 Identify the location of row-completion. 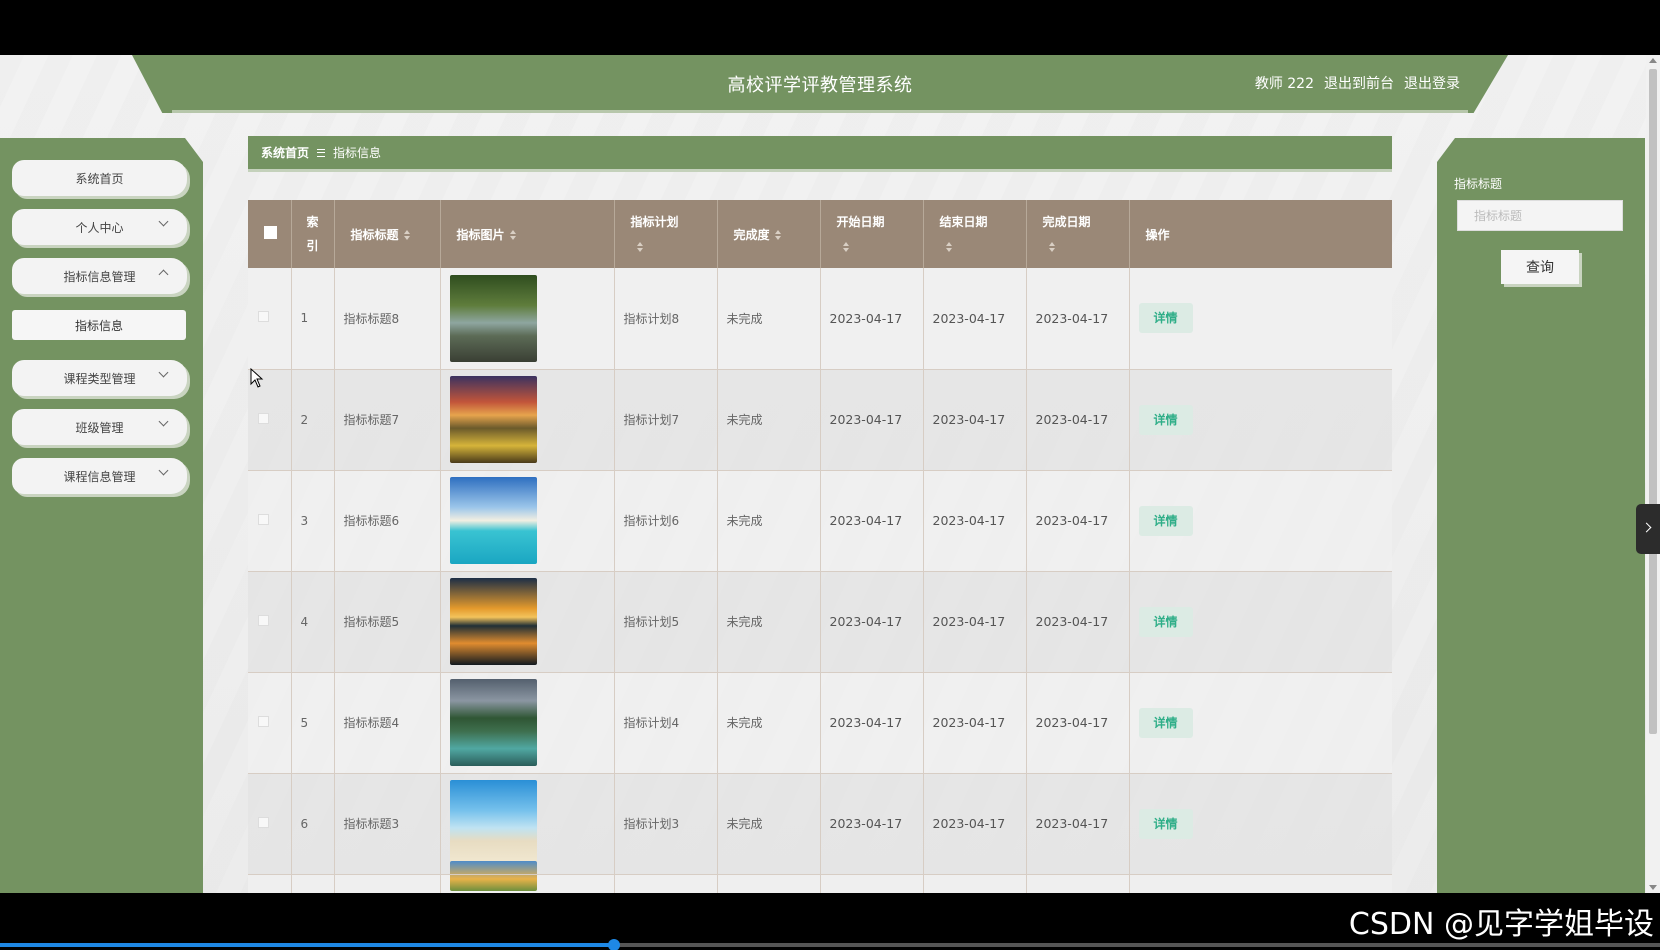
(769, 883).